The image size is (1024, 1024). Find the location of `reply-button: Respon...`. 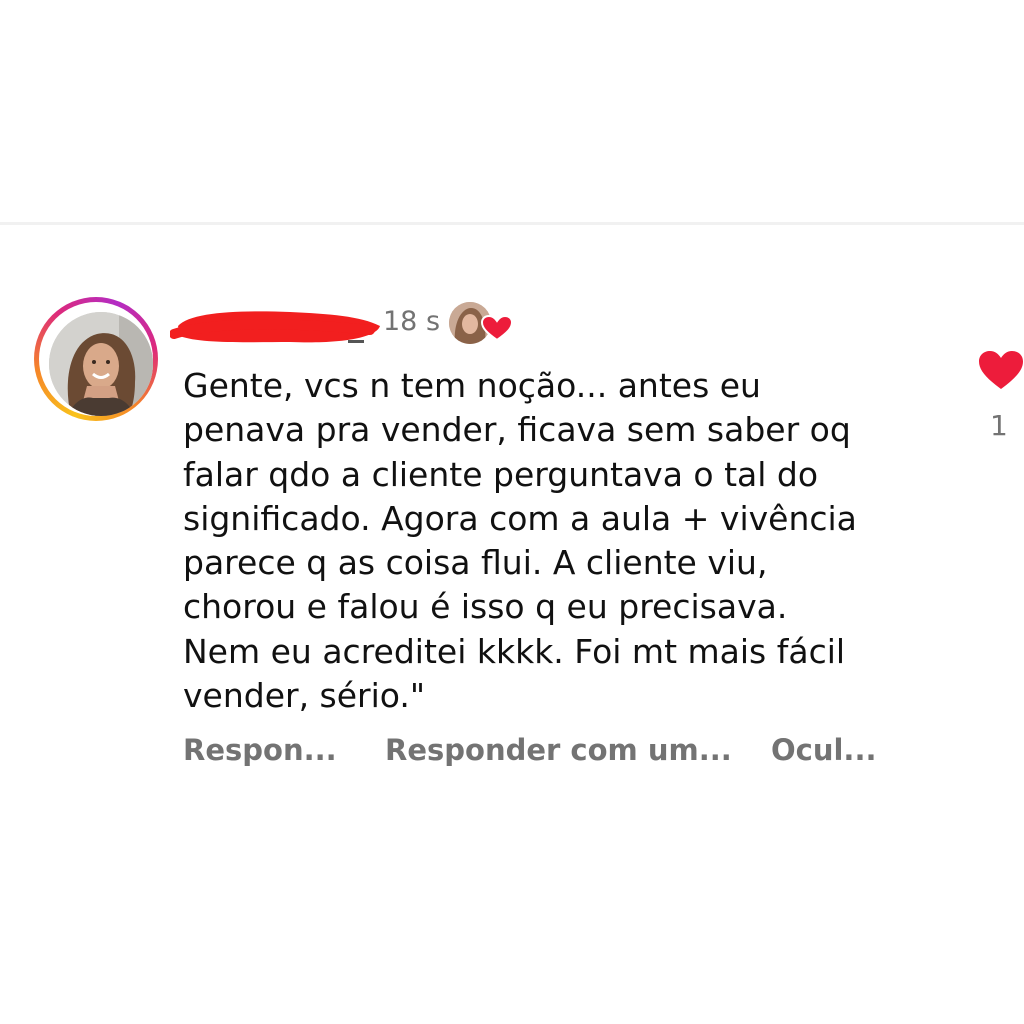

reply-button: Respon... is located at coordinates (260, 750).